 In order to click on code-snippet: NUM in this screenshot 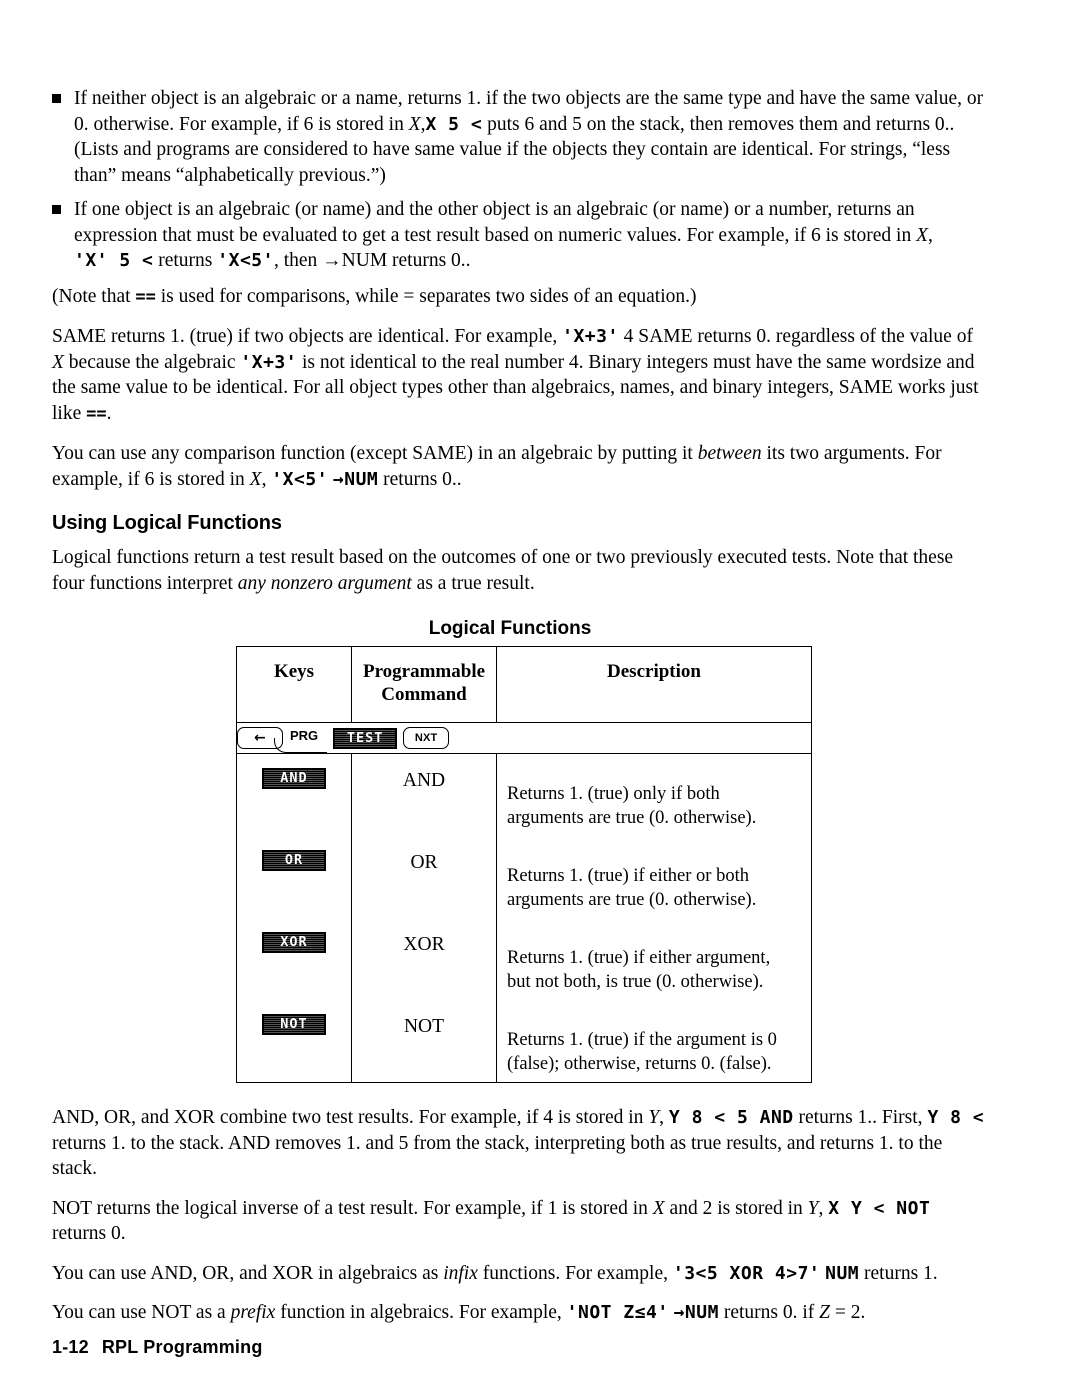, I will do `click(842, 1273)`.